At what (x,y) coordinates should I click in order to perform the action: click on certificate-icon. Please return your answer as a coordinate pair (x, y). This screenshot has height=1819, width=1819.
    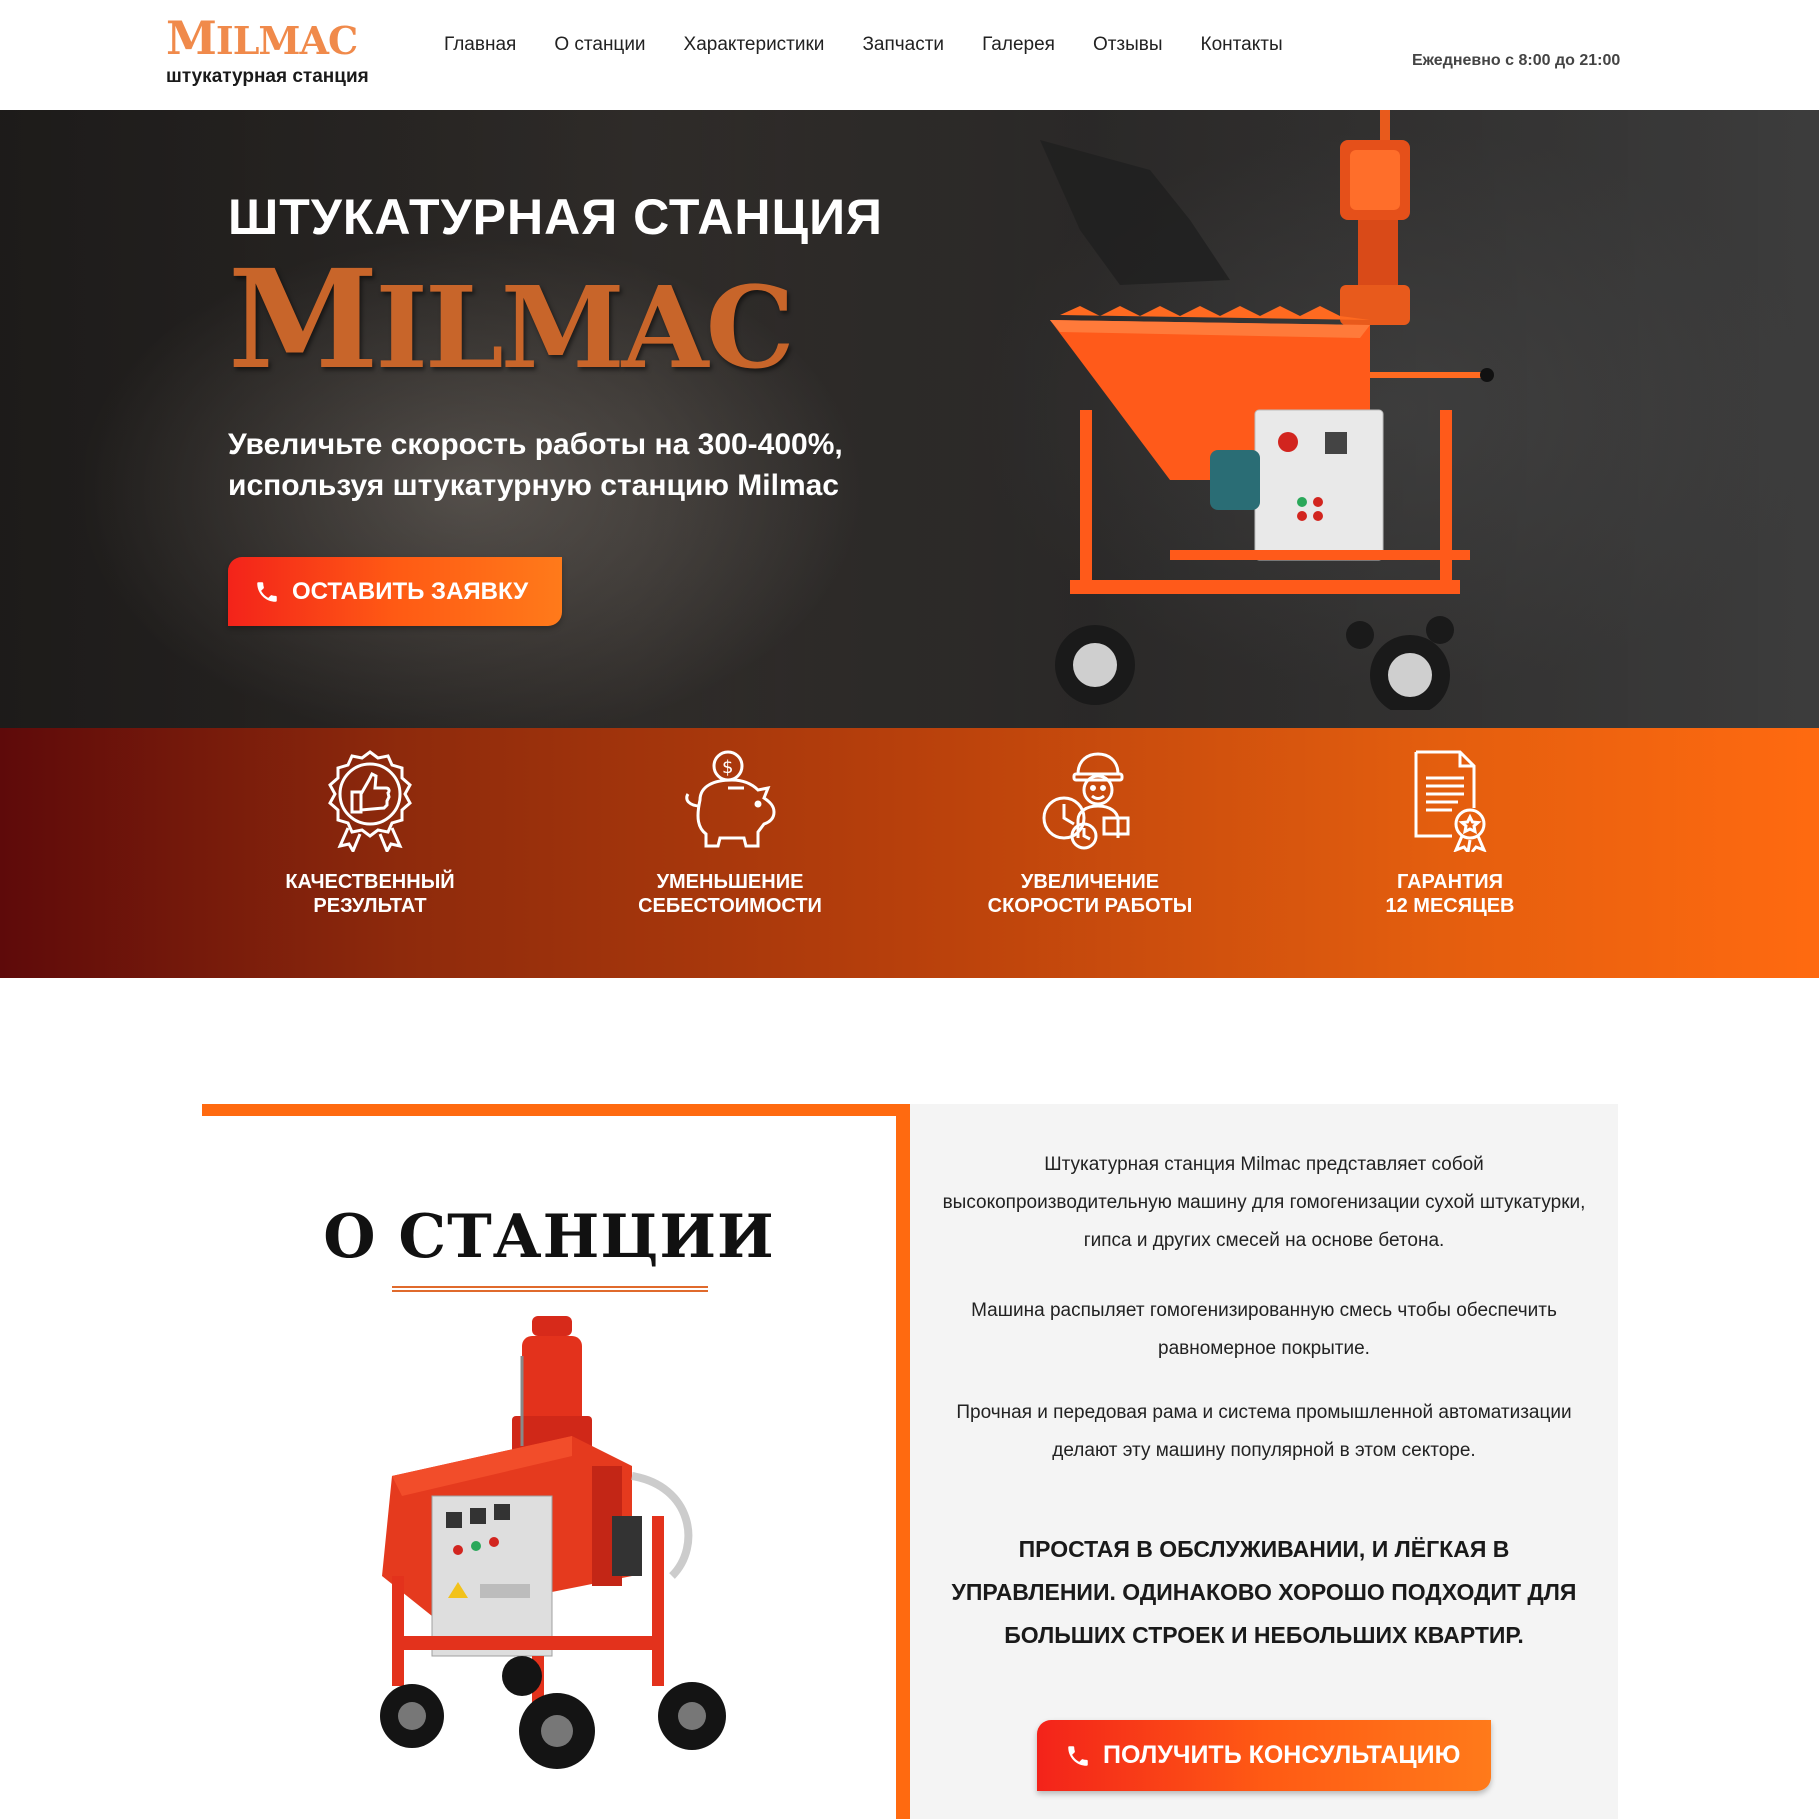
    Looking at the image, I should click on (1450, 801).